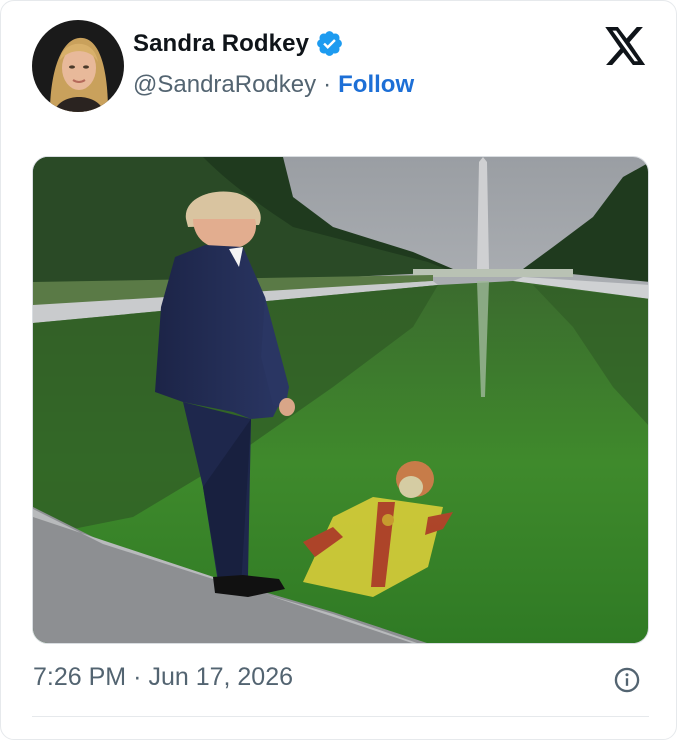  I want to click on timestamp: 7:26 PM · Jun 17, 2026, so click(163, 677).